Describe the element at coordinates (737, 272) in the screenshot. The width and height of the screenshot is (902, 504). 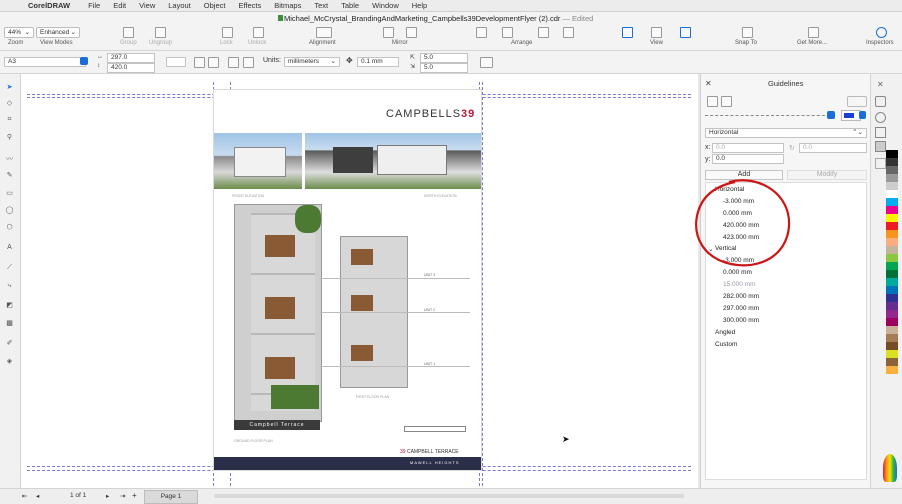
I see `guideline-item: 0.000 mm` at that location.